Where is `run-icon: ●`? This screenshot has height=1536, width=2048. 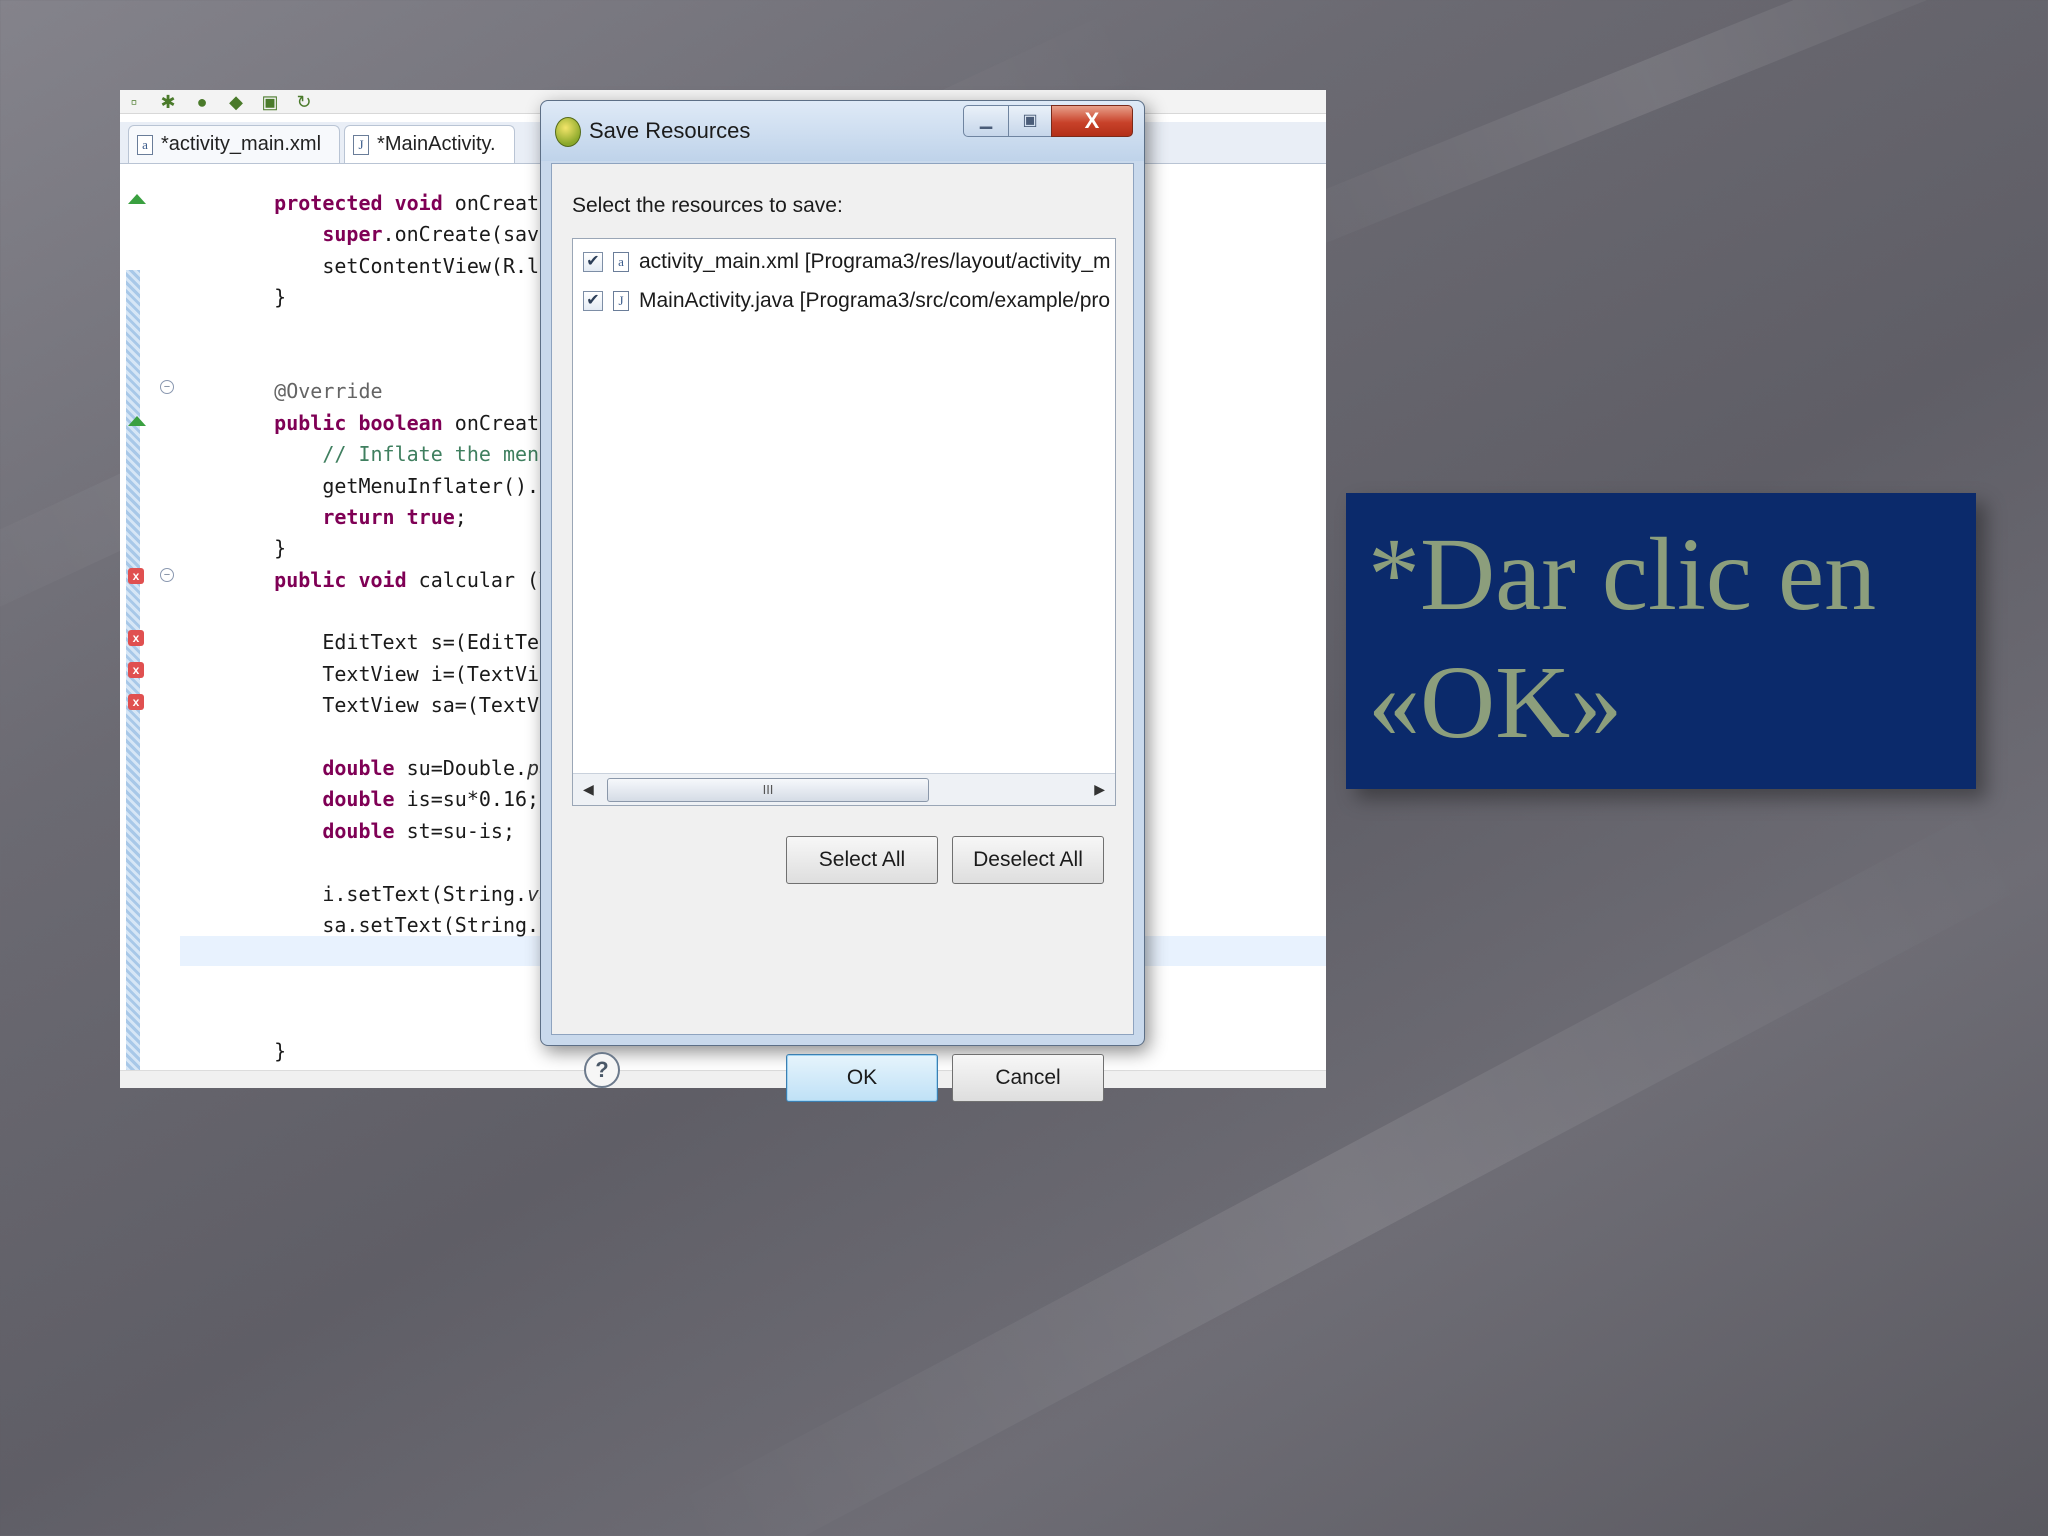 run-icon: ● is located at coordinates (202, 102).